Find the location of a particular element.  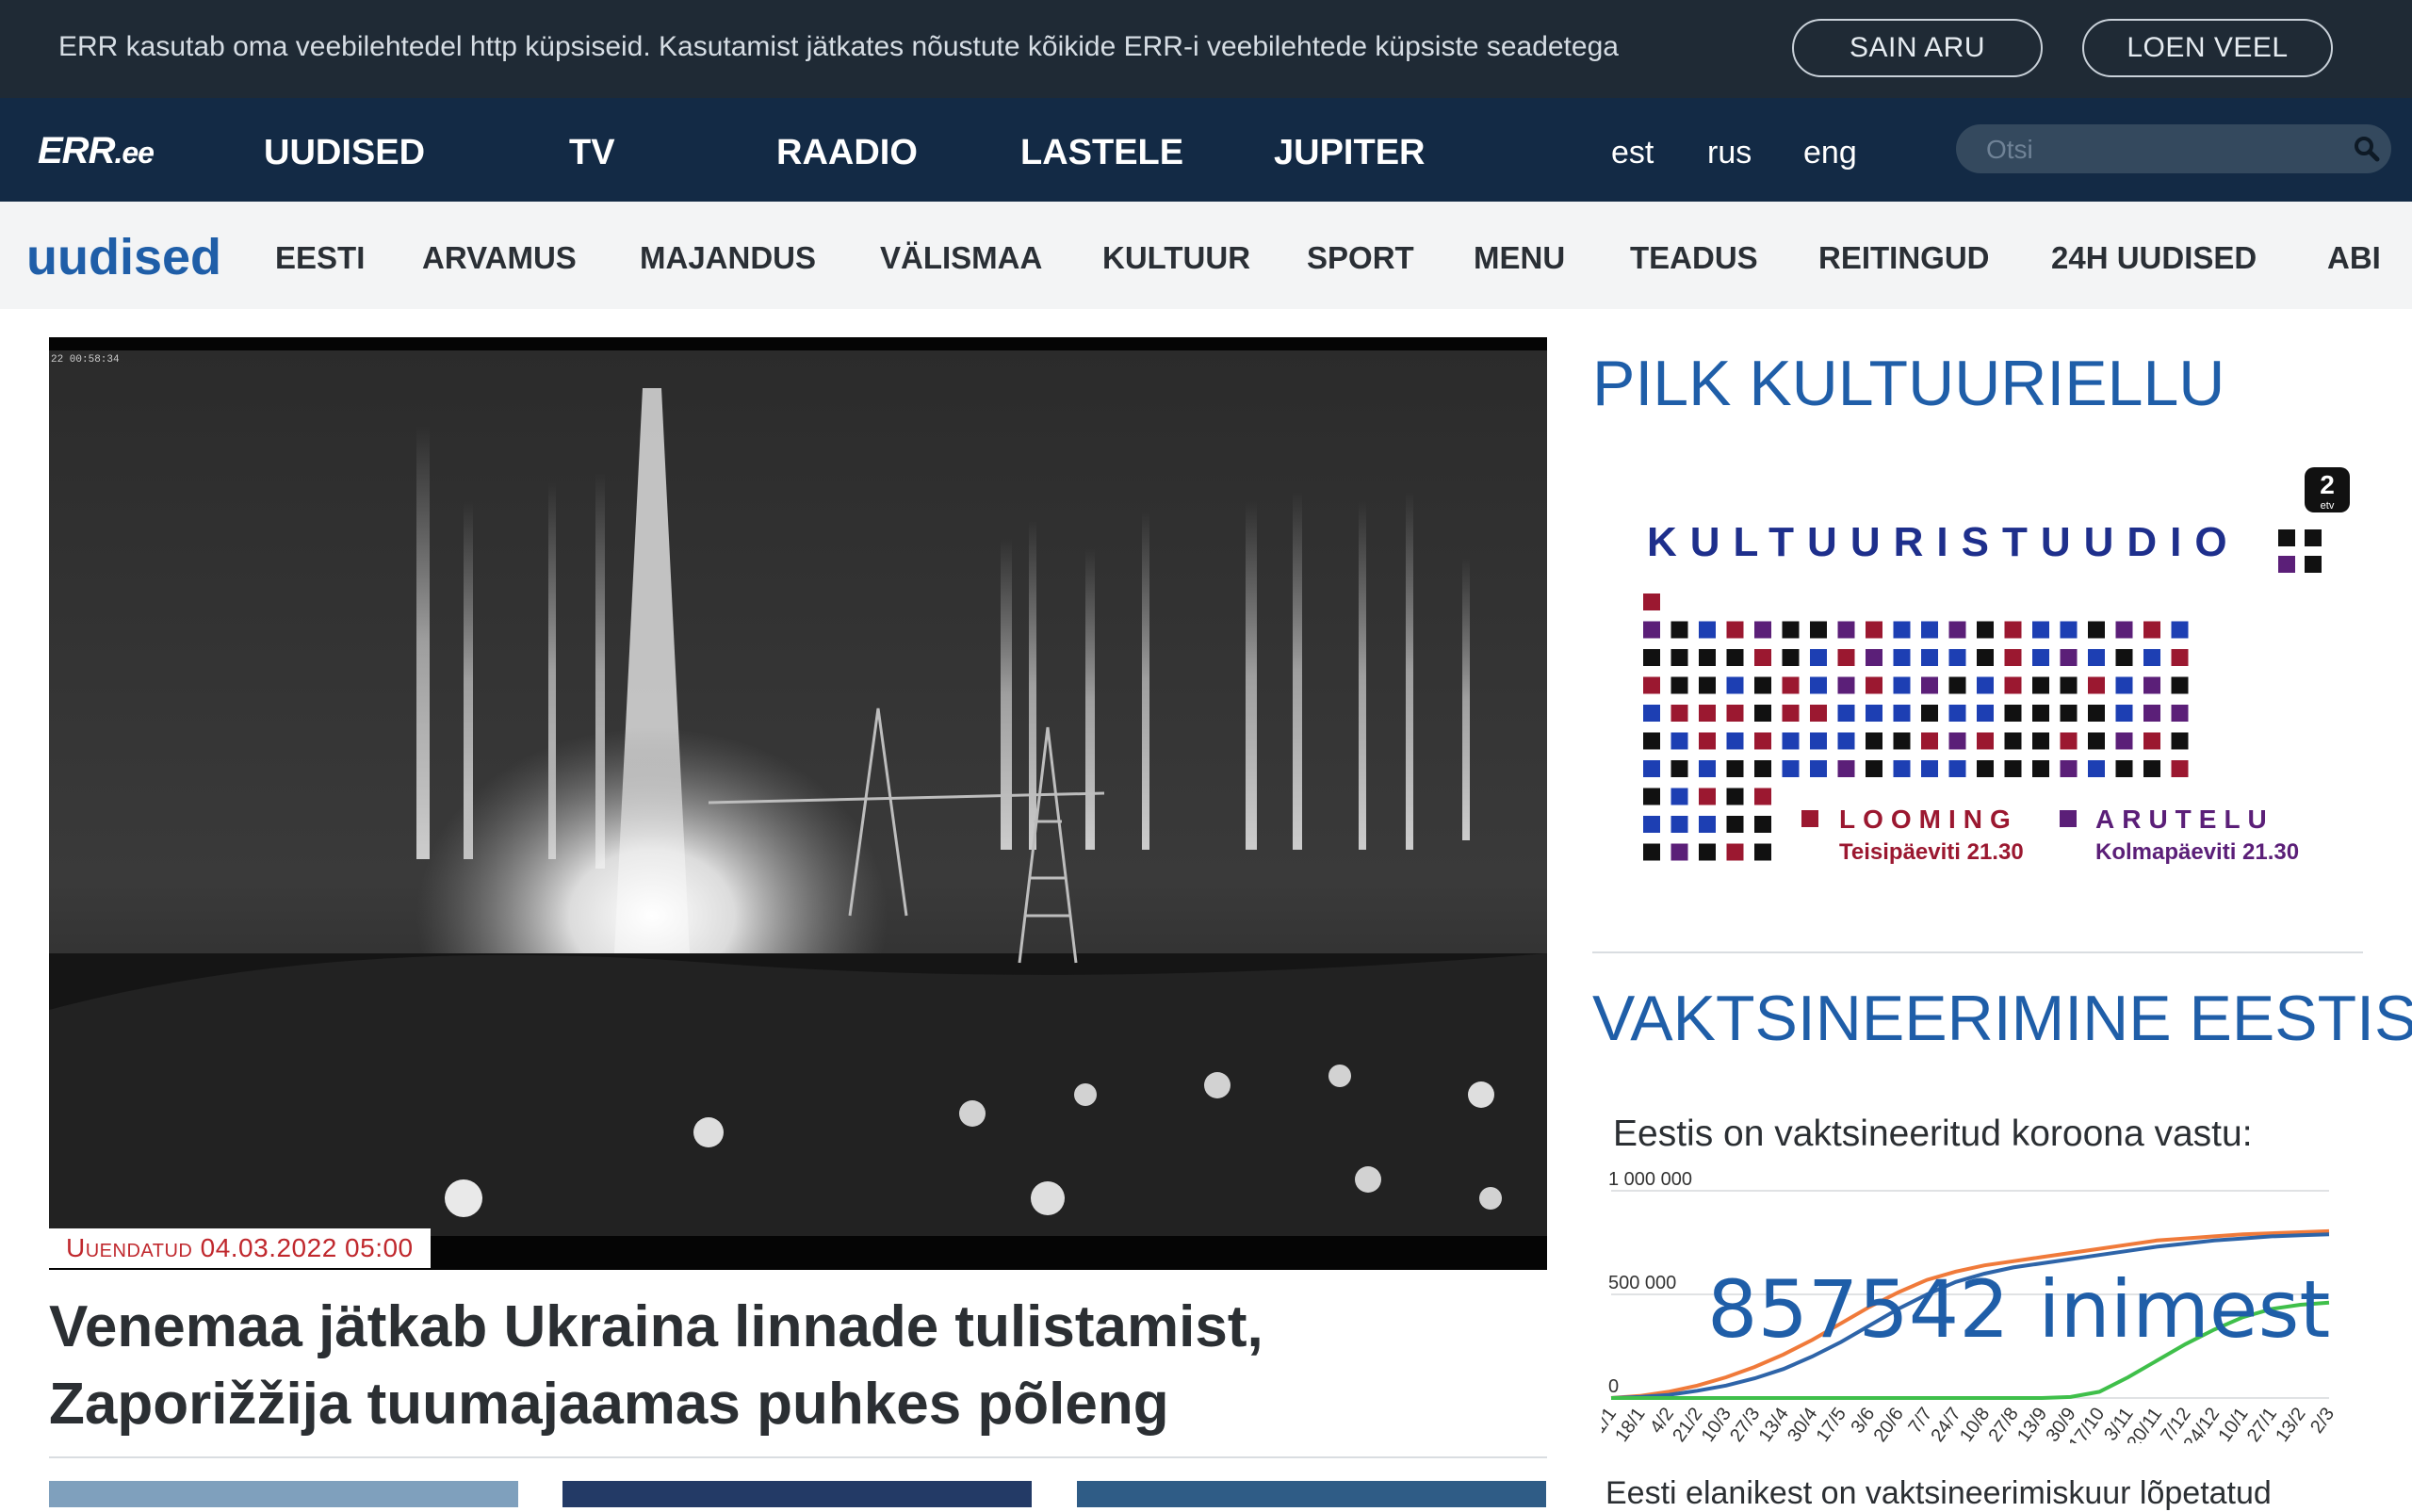

section-title: uudised is located at coordinates (123, 257).